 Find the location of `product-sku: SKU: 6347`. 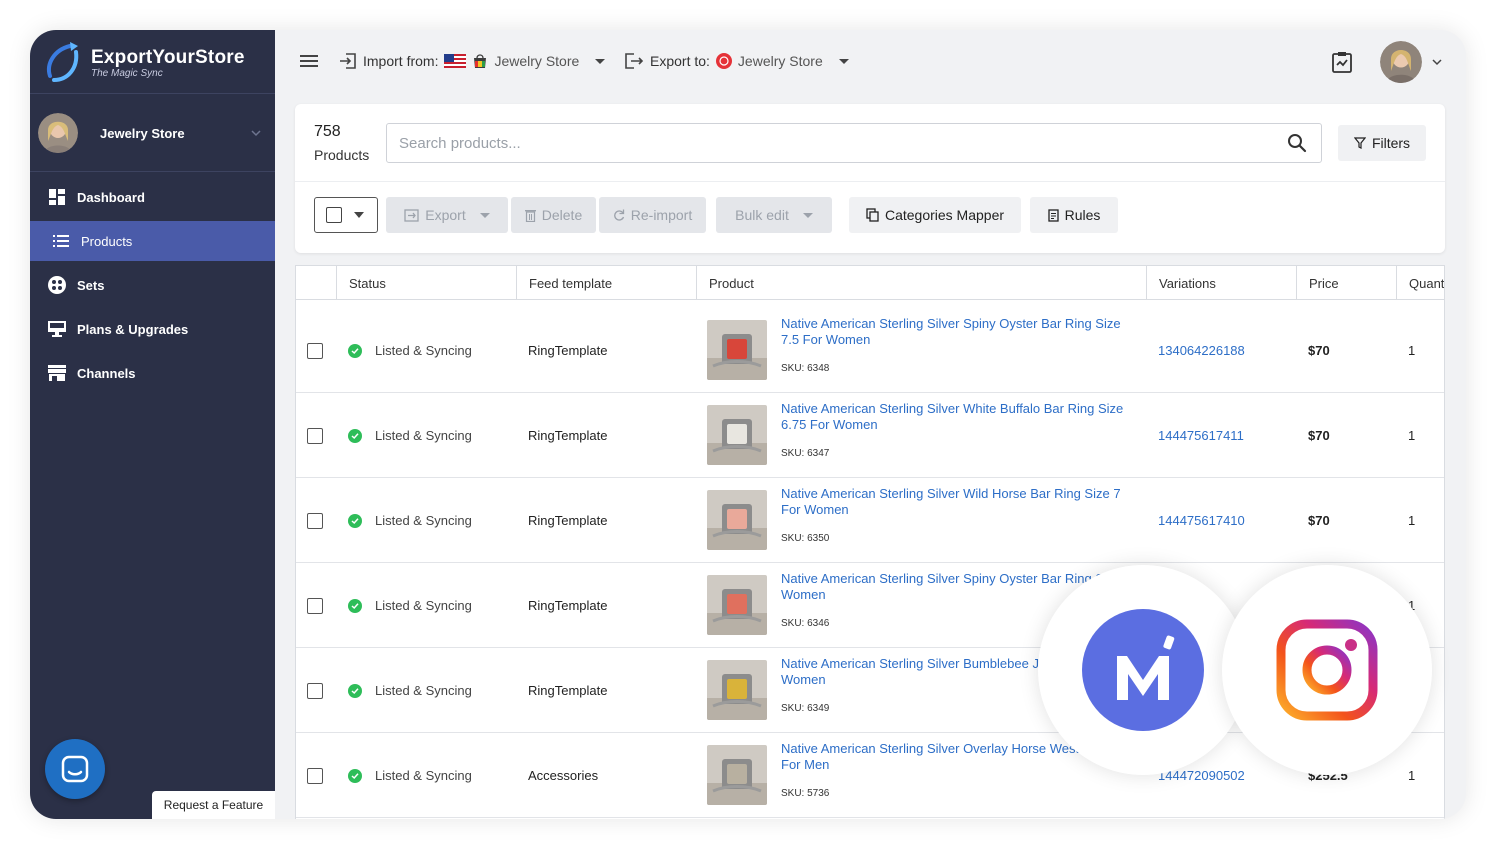

product-sku: SKU: 6347 is located at coordinates (805, 453).